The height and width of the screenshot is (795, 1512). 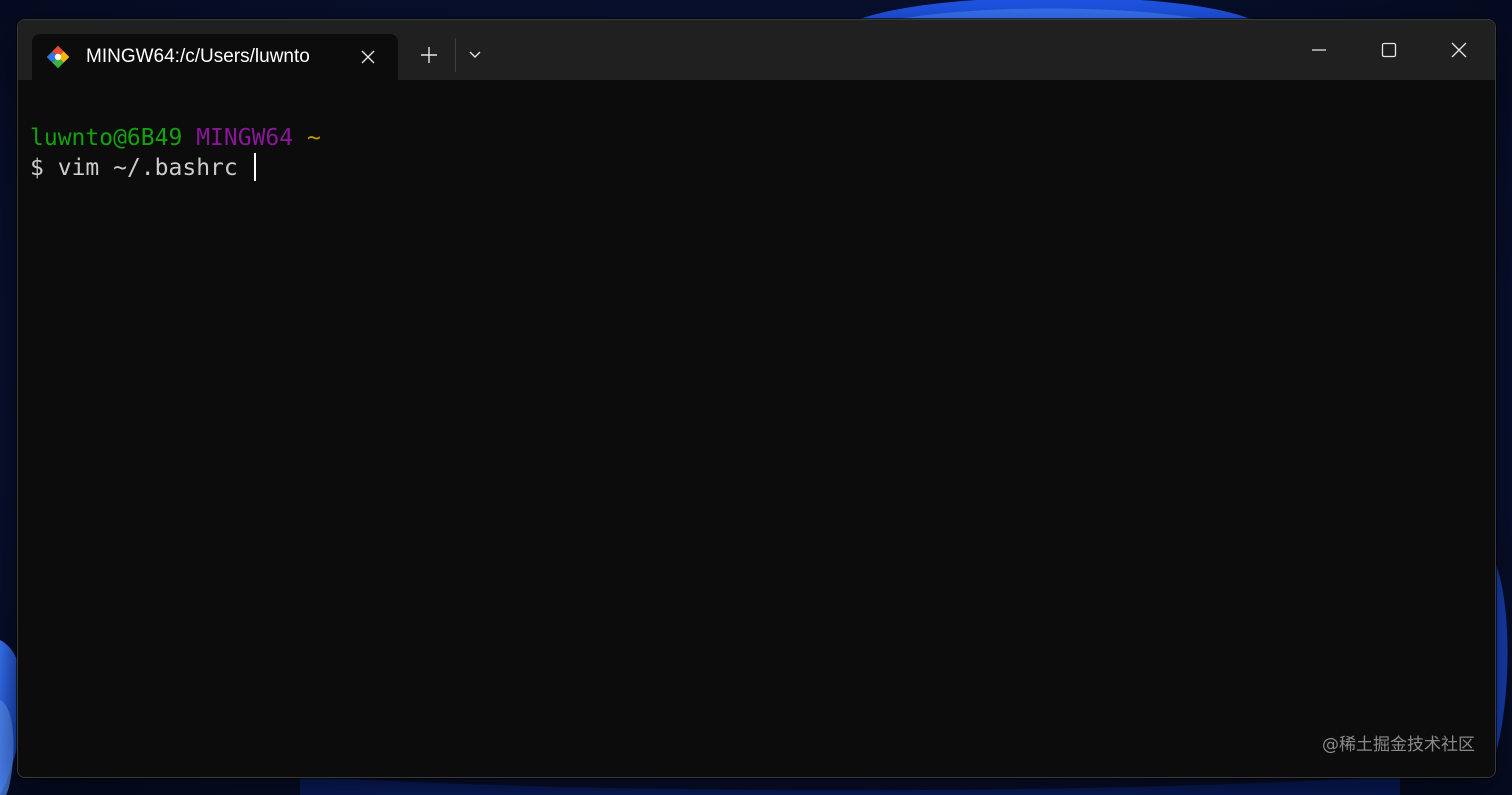 I want to click on maximize-button, so click(x=1389, y=50).